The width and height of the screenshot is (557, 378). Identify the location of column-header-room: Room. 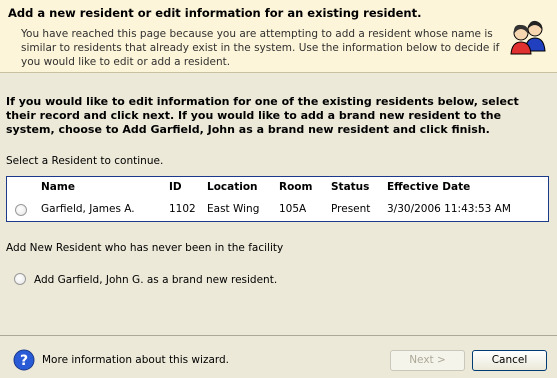
(296, 187).